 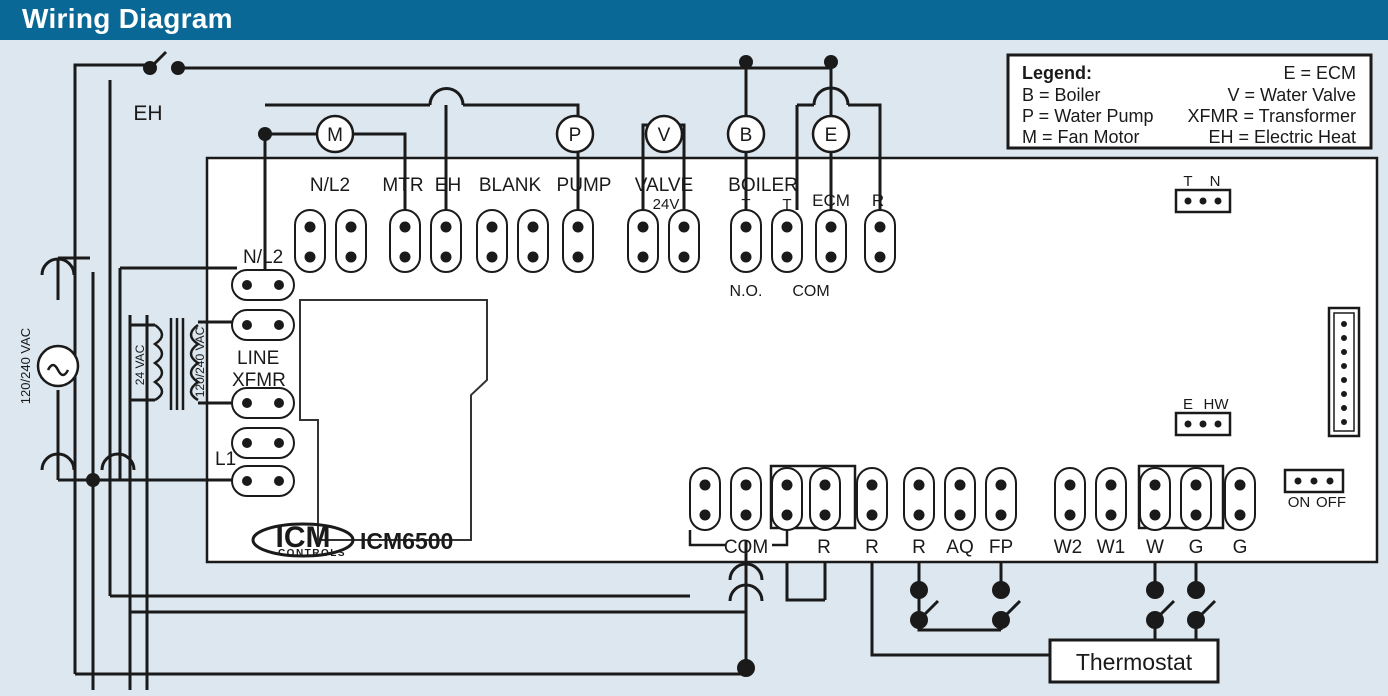 What do you see at coordinates (959, 597) in the screenshot?
I see `wire-aq-fp-common` at bounding box center [959, 597].